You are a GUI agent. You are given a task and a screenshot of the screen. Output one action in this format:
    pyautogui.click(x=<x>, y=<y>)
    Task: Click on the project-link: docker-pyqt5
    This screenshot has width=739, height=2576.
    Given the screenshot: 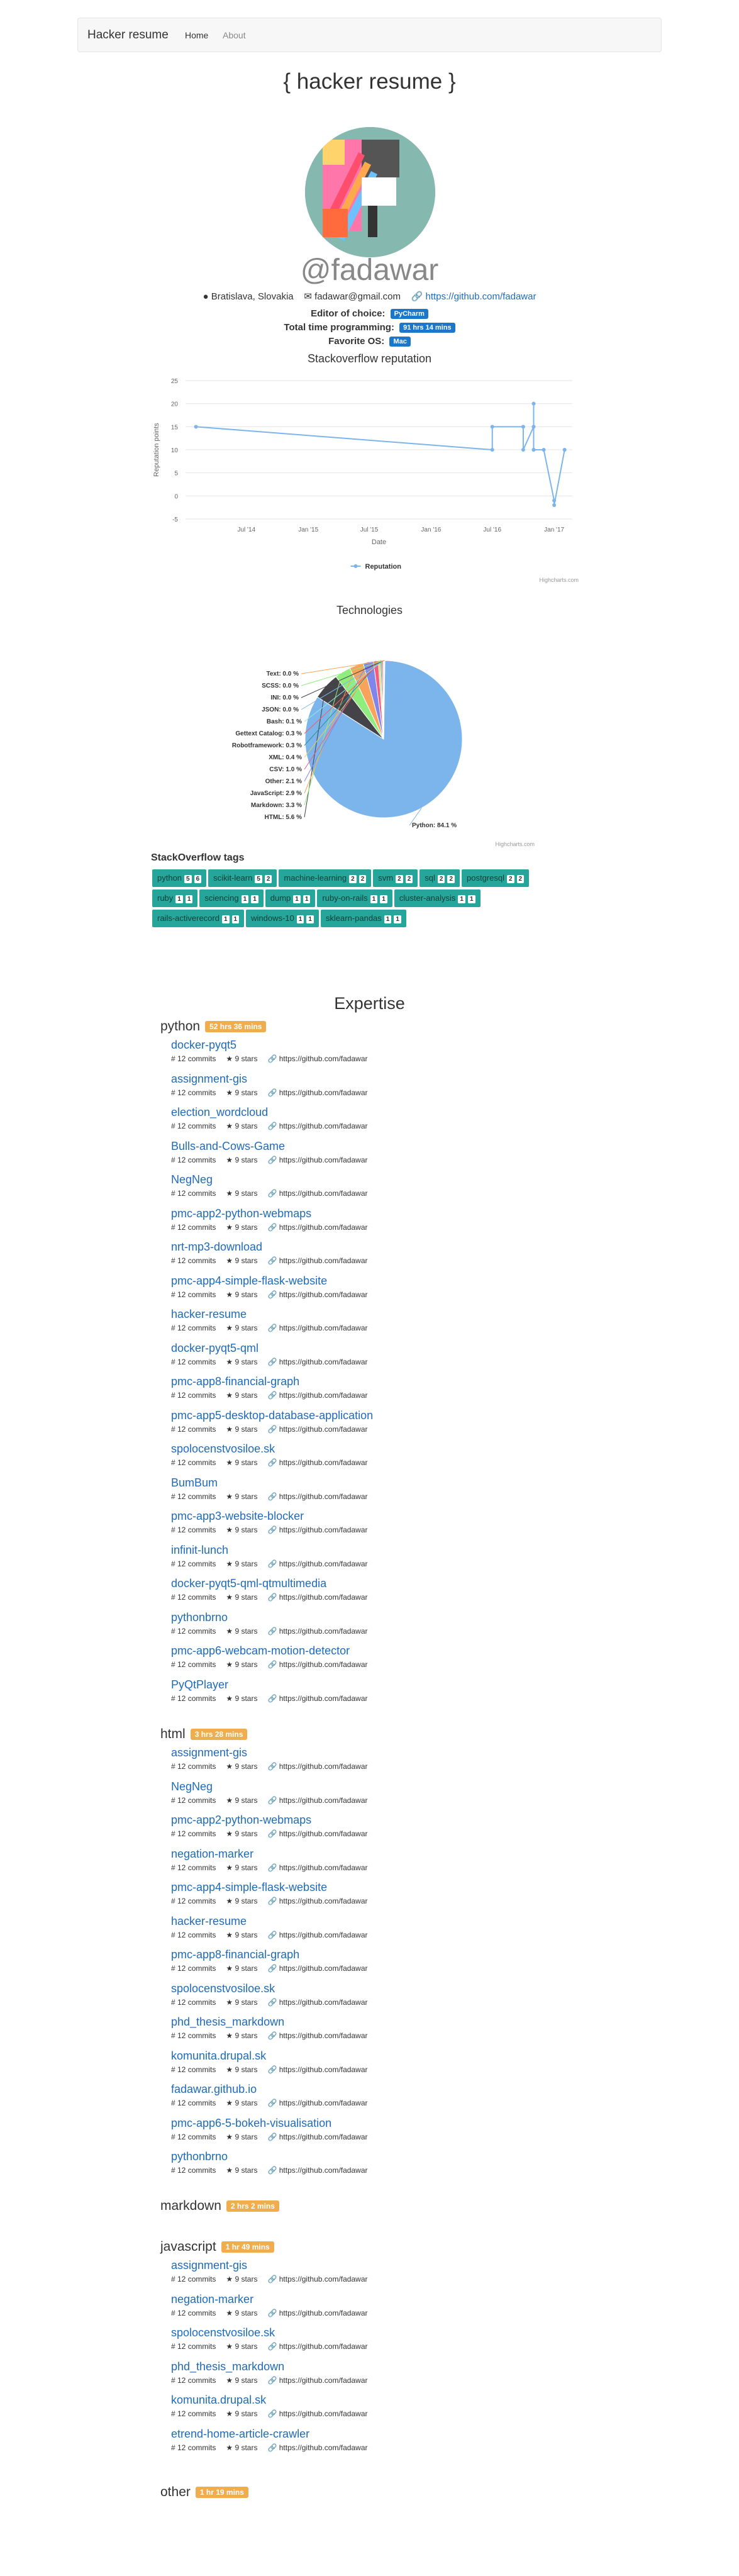 What is the action you would take?
    pyautogui.click(x=274, y=1045)
    